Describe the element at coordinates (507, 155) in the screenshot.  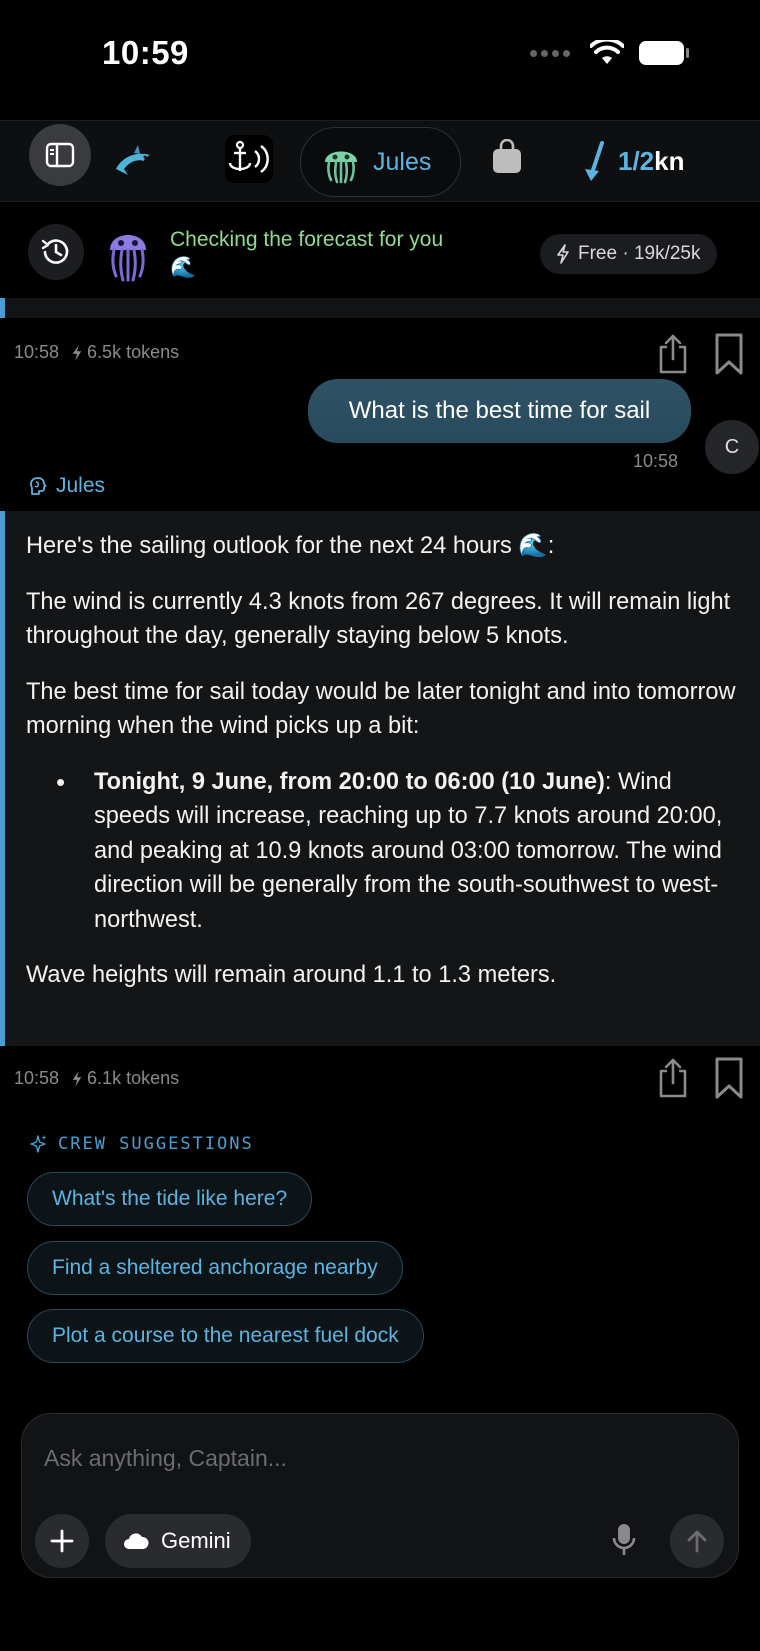
I see `bag-icon` at that location.